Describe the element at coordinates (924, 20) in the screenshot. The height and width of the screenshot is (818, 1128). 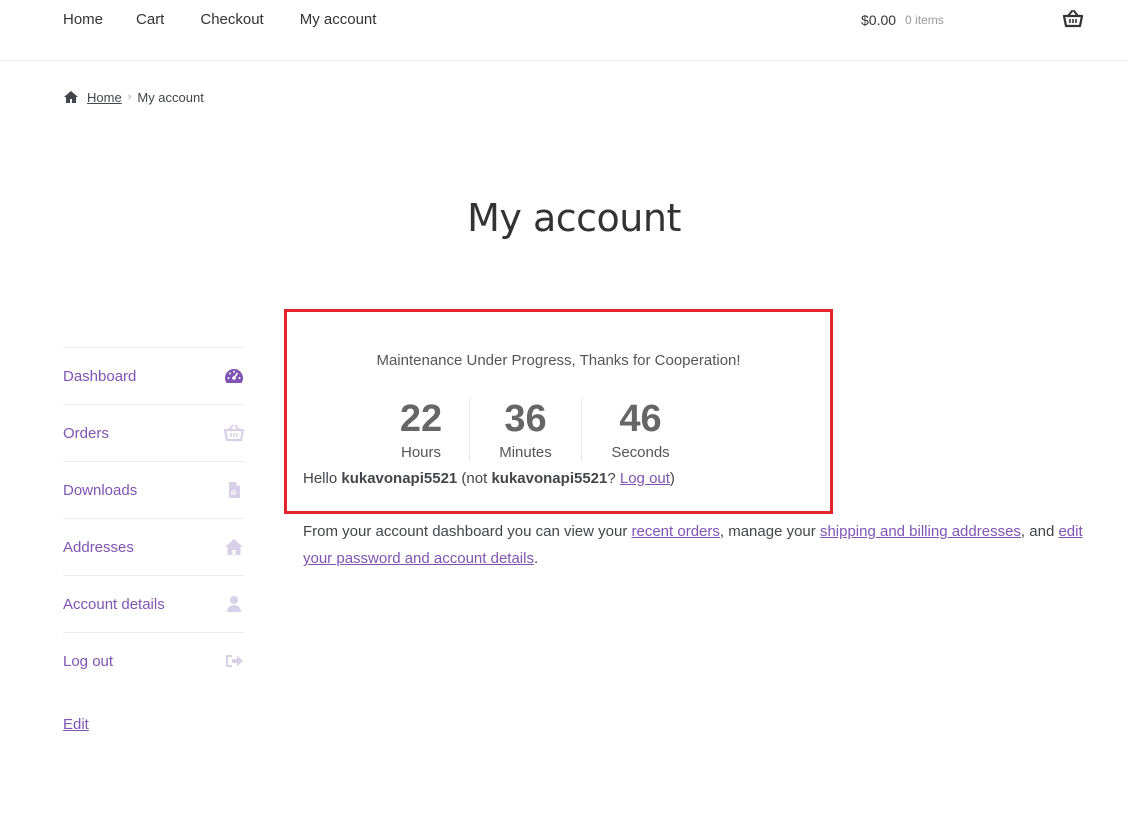
I see `cart-count: 0 items` at that location.